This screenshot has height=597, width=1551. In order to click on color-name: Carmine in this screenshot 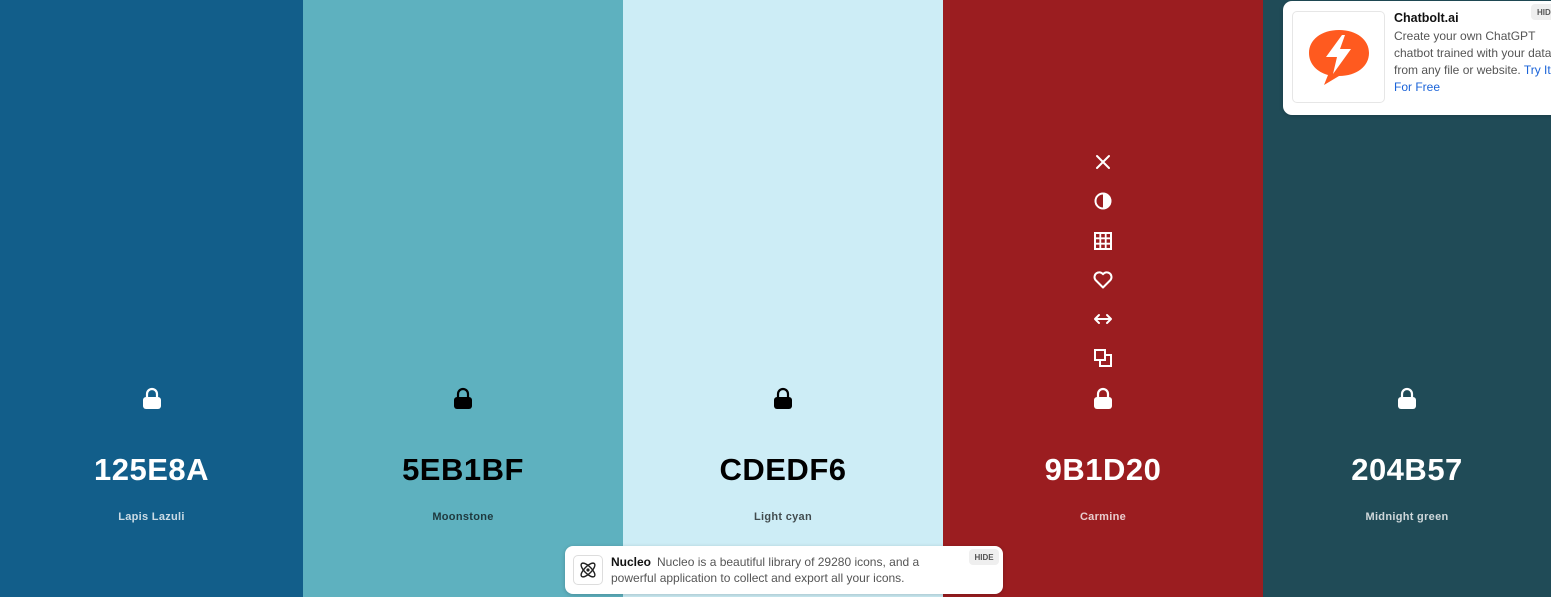, I will do `click(1103, 517)`.